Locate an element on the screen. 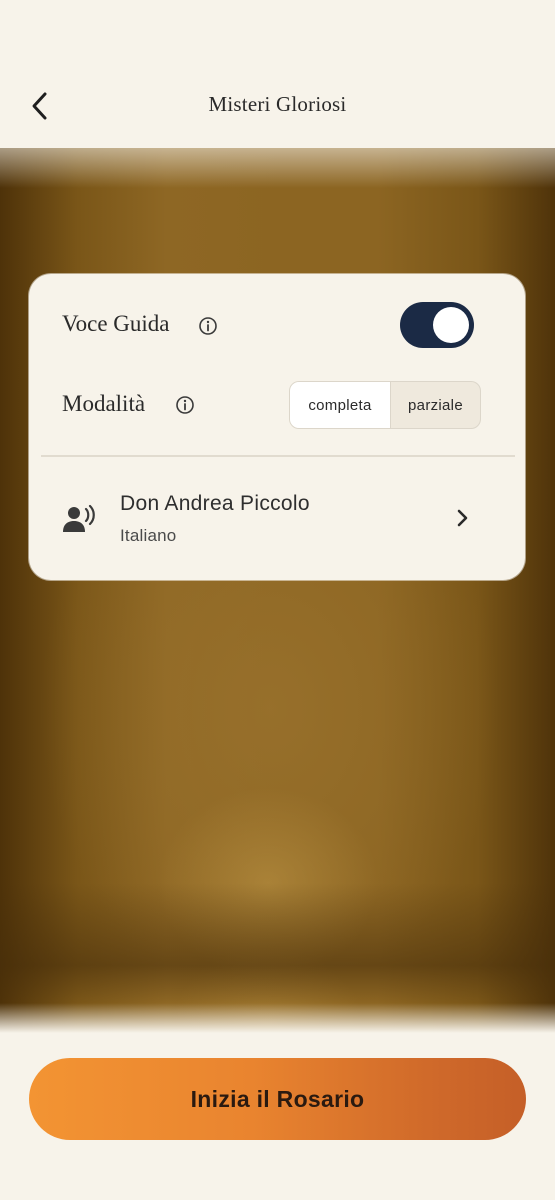 The image size is (555, 1200). start-rosary-button: Inizia il Rosario is located at coordinates (277, 1099).